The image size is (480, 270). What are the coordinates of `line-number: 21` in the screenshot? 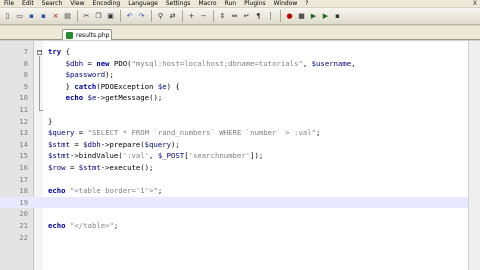 It's located at (23, 225).